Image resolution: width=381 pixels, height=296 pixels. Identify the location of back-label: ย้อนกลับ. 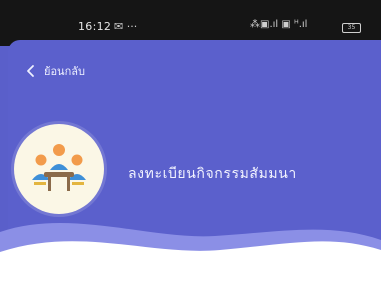
(64, 71).